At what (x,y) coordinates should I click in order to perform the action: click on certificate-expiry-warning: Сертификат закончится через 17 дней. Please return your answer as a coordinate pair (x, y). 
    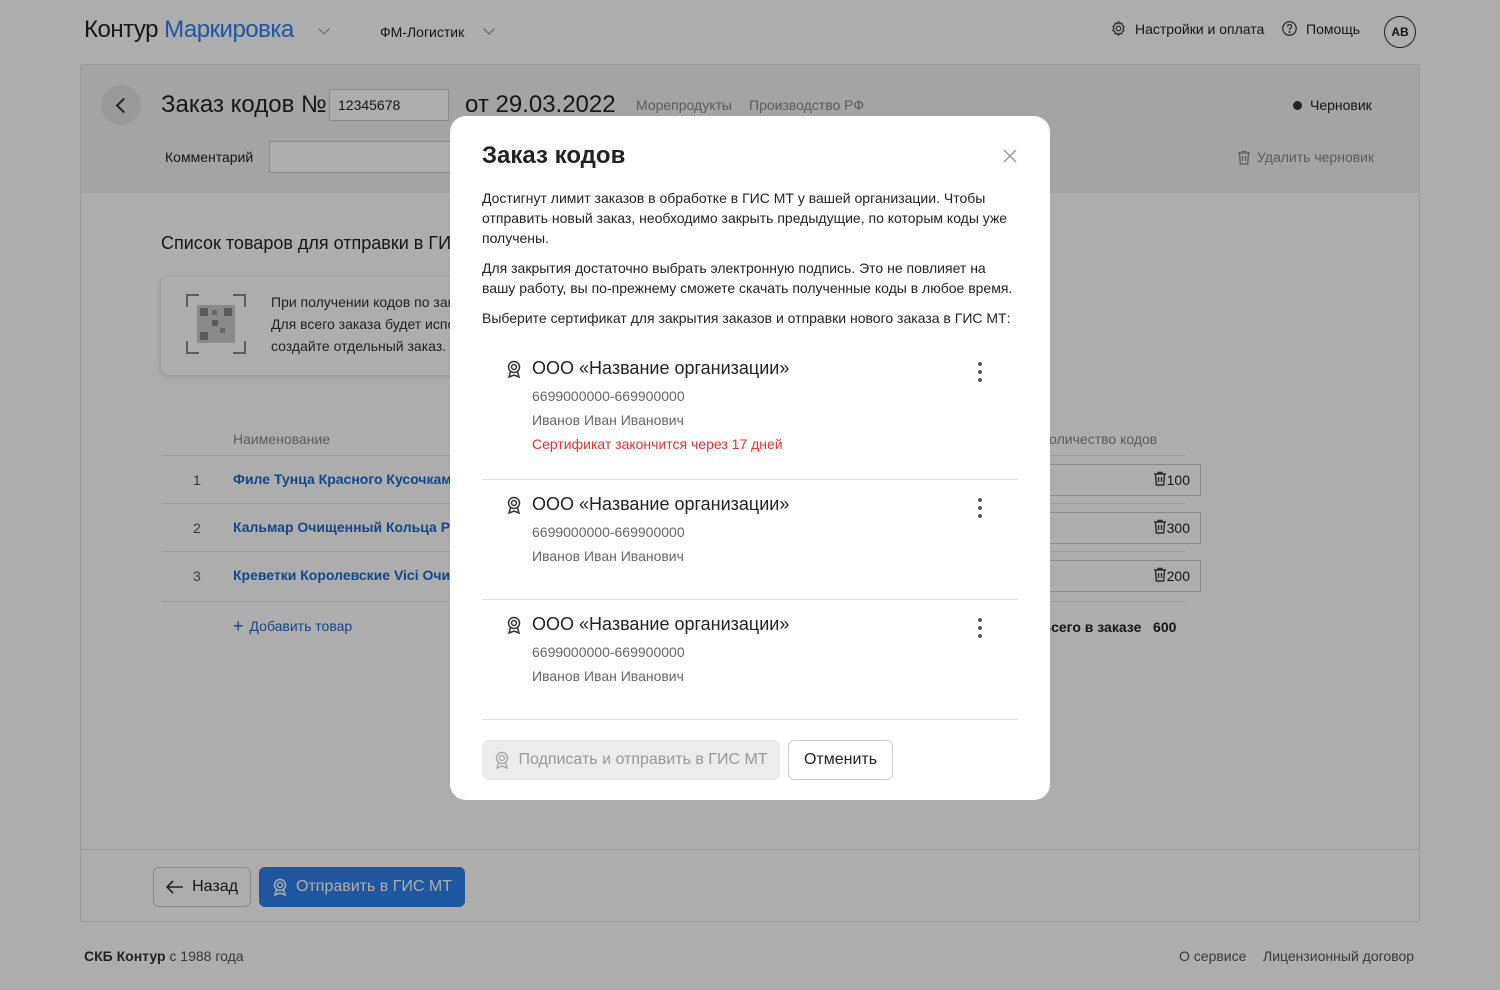
    Looking at the image, I should click on (657, 444).